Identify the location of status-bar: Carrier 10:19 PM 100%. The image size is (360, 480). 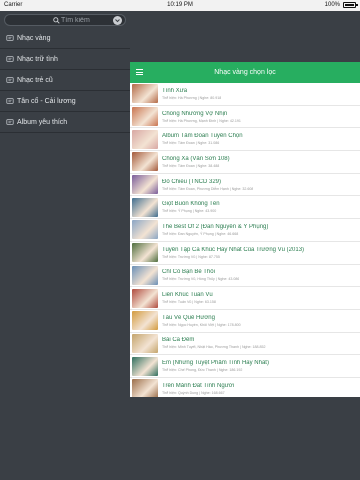
(180, 5).